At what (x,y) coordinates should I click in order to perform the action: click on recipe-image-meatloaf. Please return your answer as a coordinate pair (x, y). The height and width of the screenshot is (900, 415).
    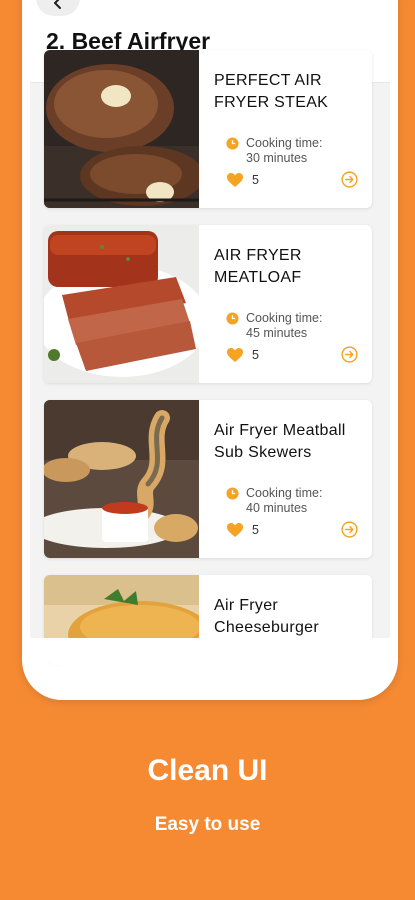
    Looking at the image, I should click on (121, 304).